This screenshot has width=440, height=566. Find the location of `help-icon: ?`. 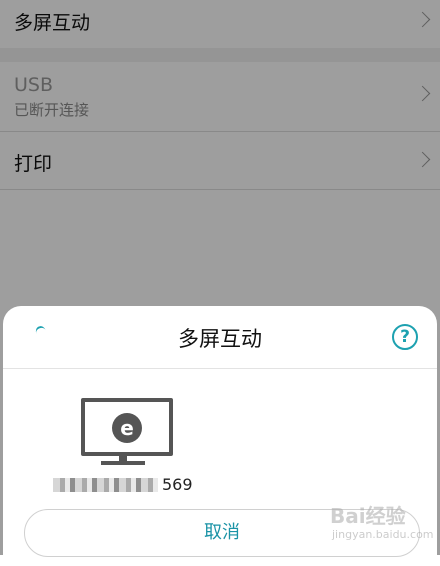

help-icon: ? is located at coordinates (405, 337).